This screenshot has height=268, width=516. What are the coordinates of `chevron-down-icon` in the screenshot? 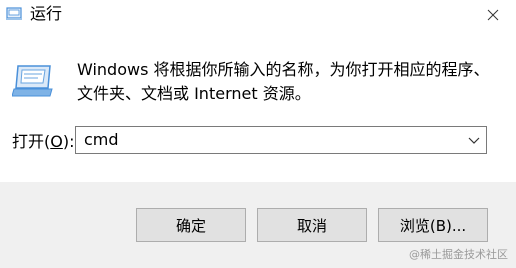 It's located at (474, 140).